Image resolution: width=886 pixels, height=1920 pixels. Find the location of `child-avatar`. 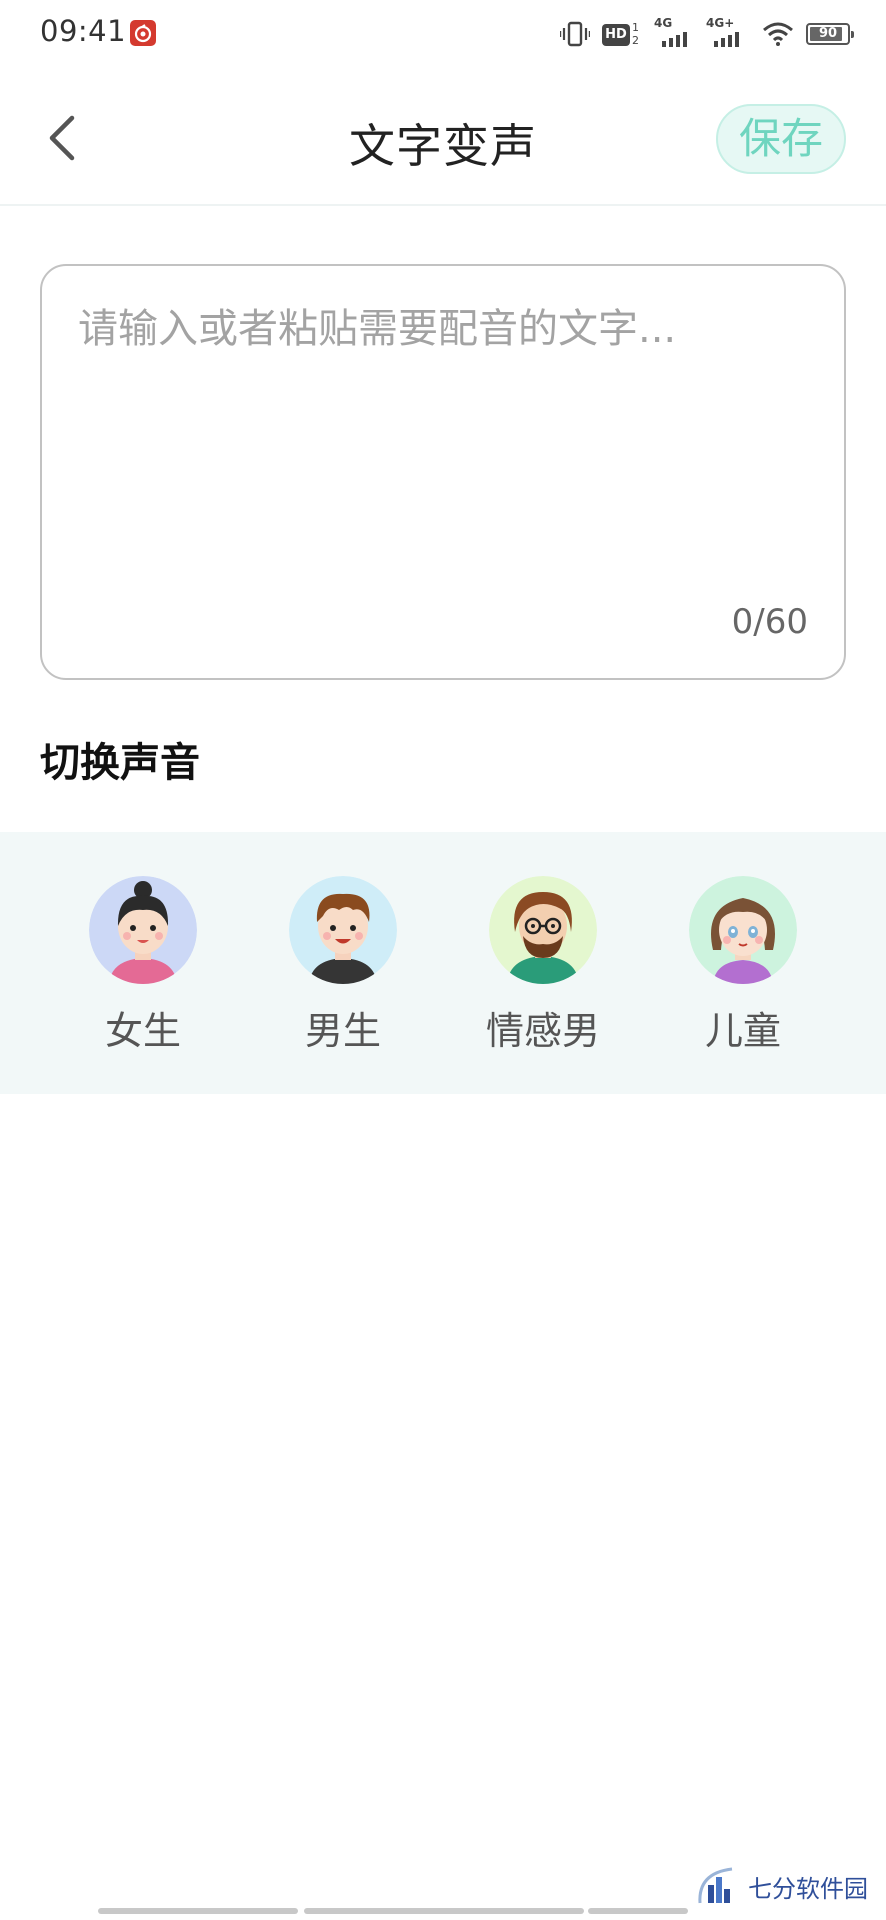

child-avatar is located at coordinates (743, 930).